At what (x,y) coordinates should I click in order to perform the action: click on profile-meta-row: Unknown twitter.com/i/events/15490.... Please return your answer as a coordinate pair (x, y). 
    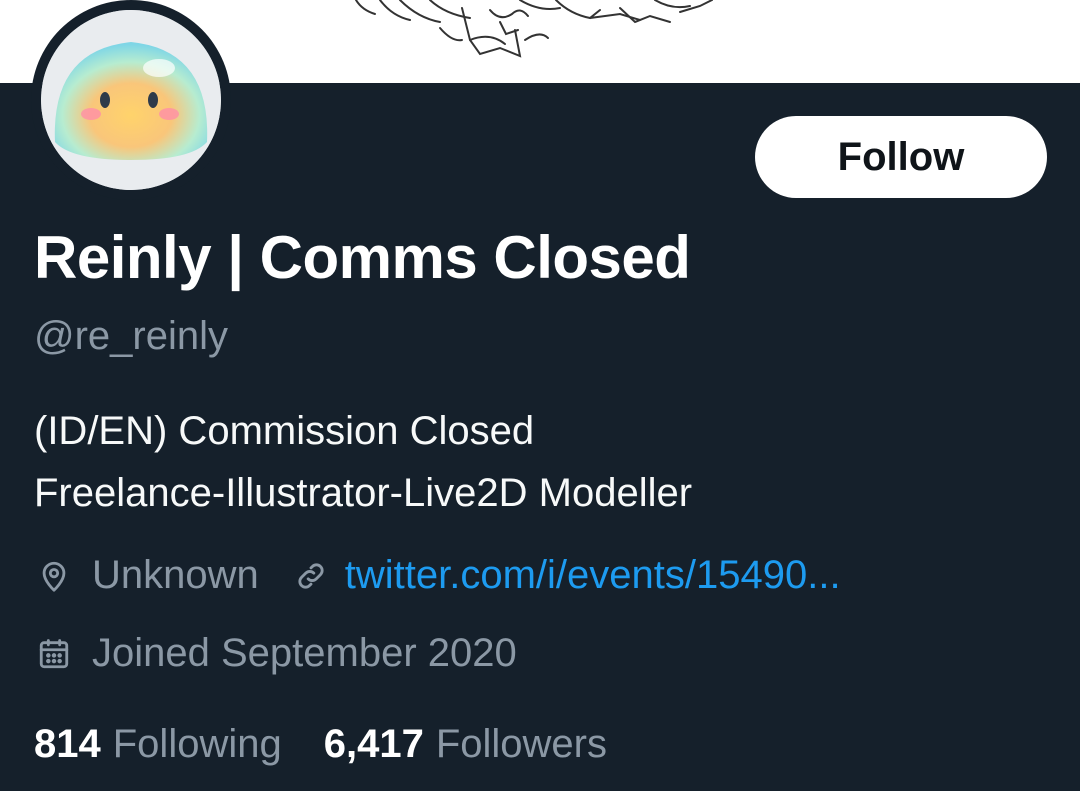
    Looking at the image, I should click on (437, 575).